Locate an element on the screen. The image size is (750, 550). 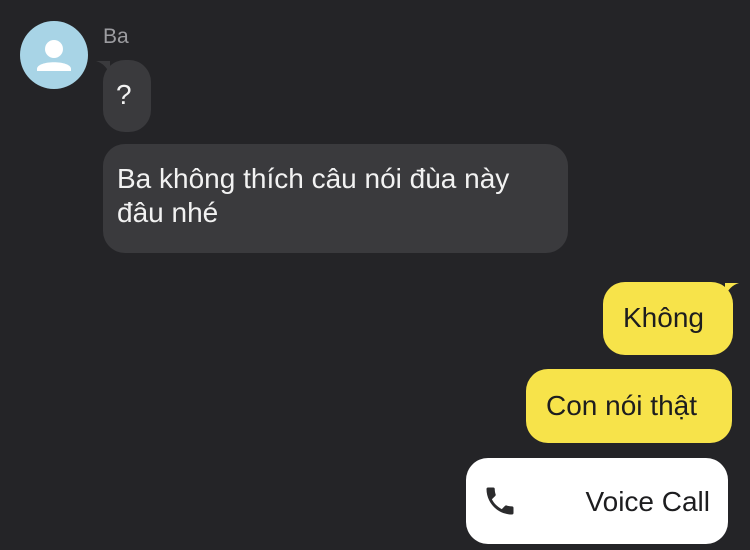
message-text: Ba không thích câu nói đùa này đâu nhé is located at coordinates (313, 195).